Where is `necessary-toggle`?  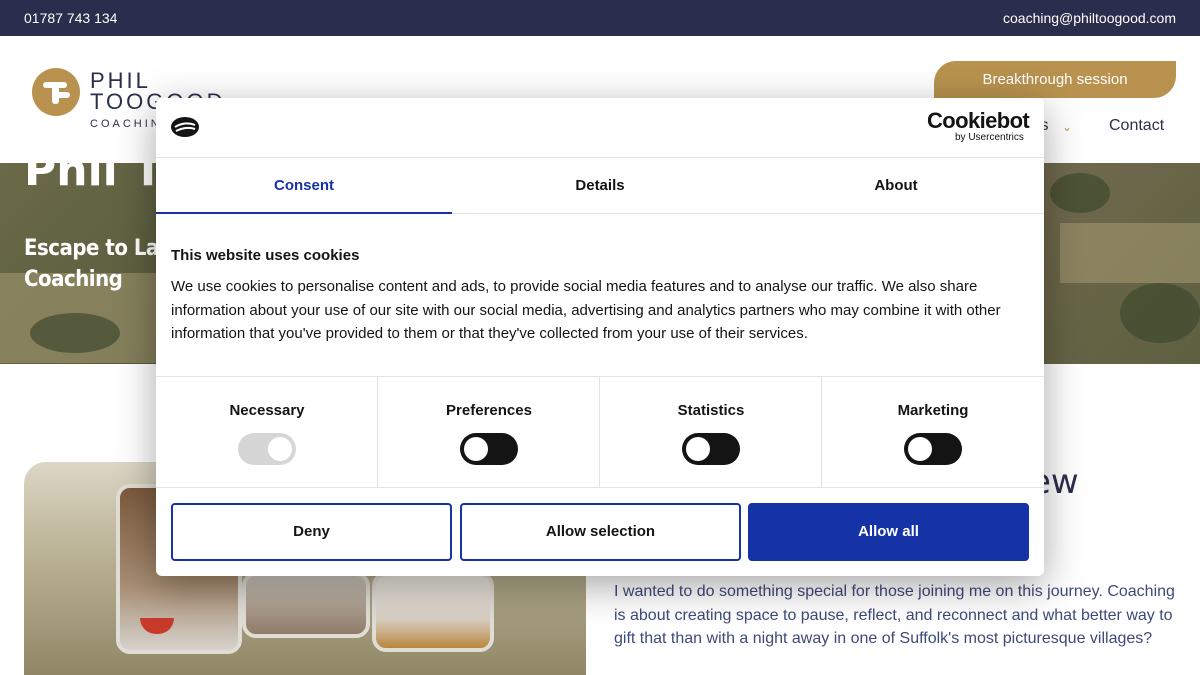
necessary-toggle is located at coordinates (267, 449).